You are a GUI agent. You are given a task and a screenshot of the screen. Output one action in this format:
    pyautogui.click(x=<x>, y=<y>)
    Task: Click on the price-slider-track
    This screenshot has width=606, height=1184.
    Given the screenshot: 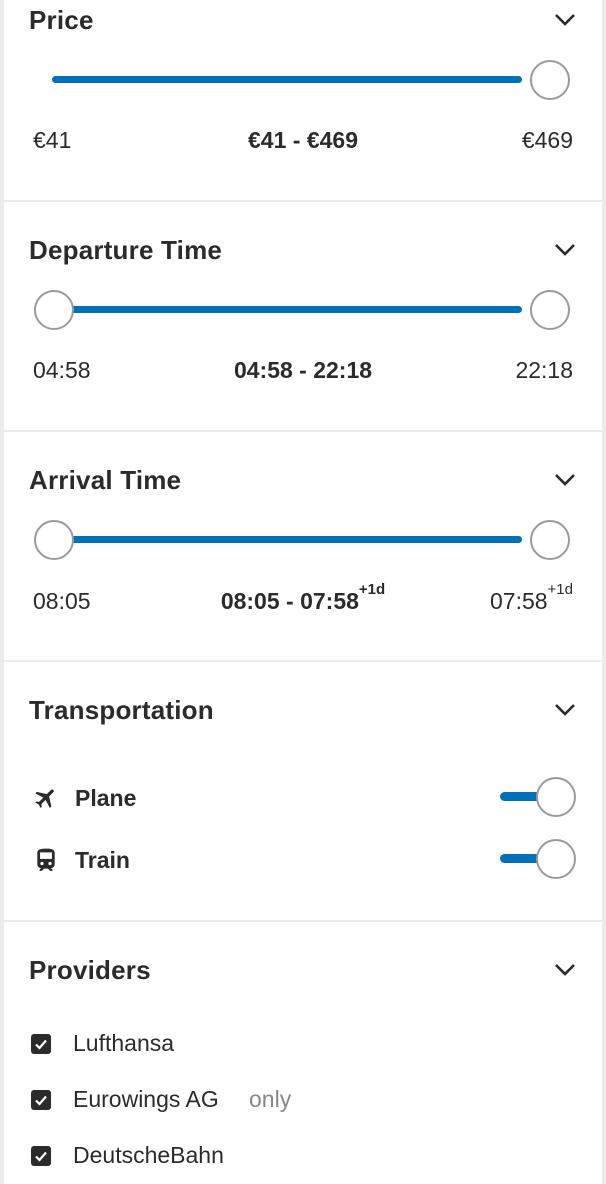 What is the action you would take?
    pyautogui.click(x=287, y=79)
    